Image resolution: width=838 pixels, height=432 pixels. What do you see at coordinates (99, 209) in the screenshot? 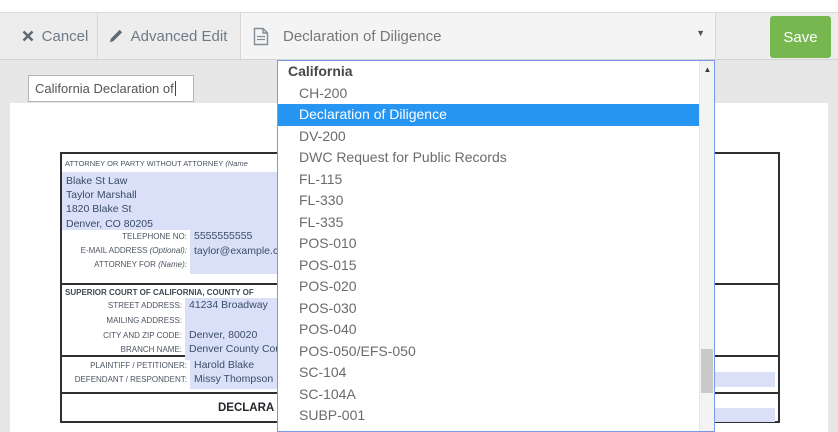
I see `address-line: 1820 Blake St` at bounding box center [99, 209].